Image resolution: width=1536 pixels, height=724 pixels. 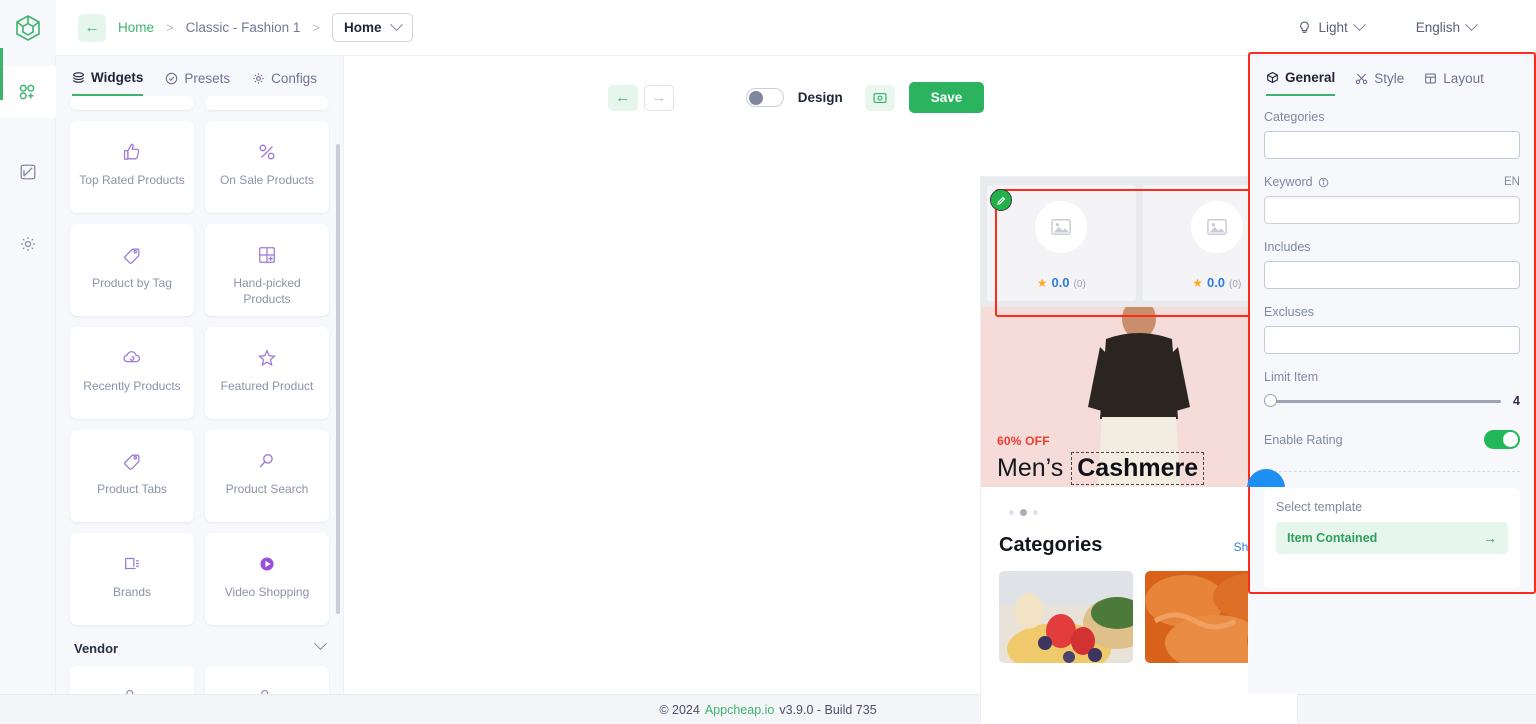 I want to click on rail-item-widgets, so click(x=28, y=83).